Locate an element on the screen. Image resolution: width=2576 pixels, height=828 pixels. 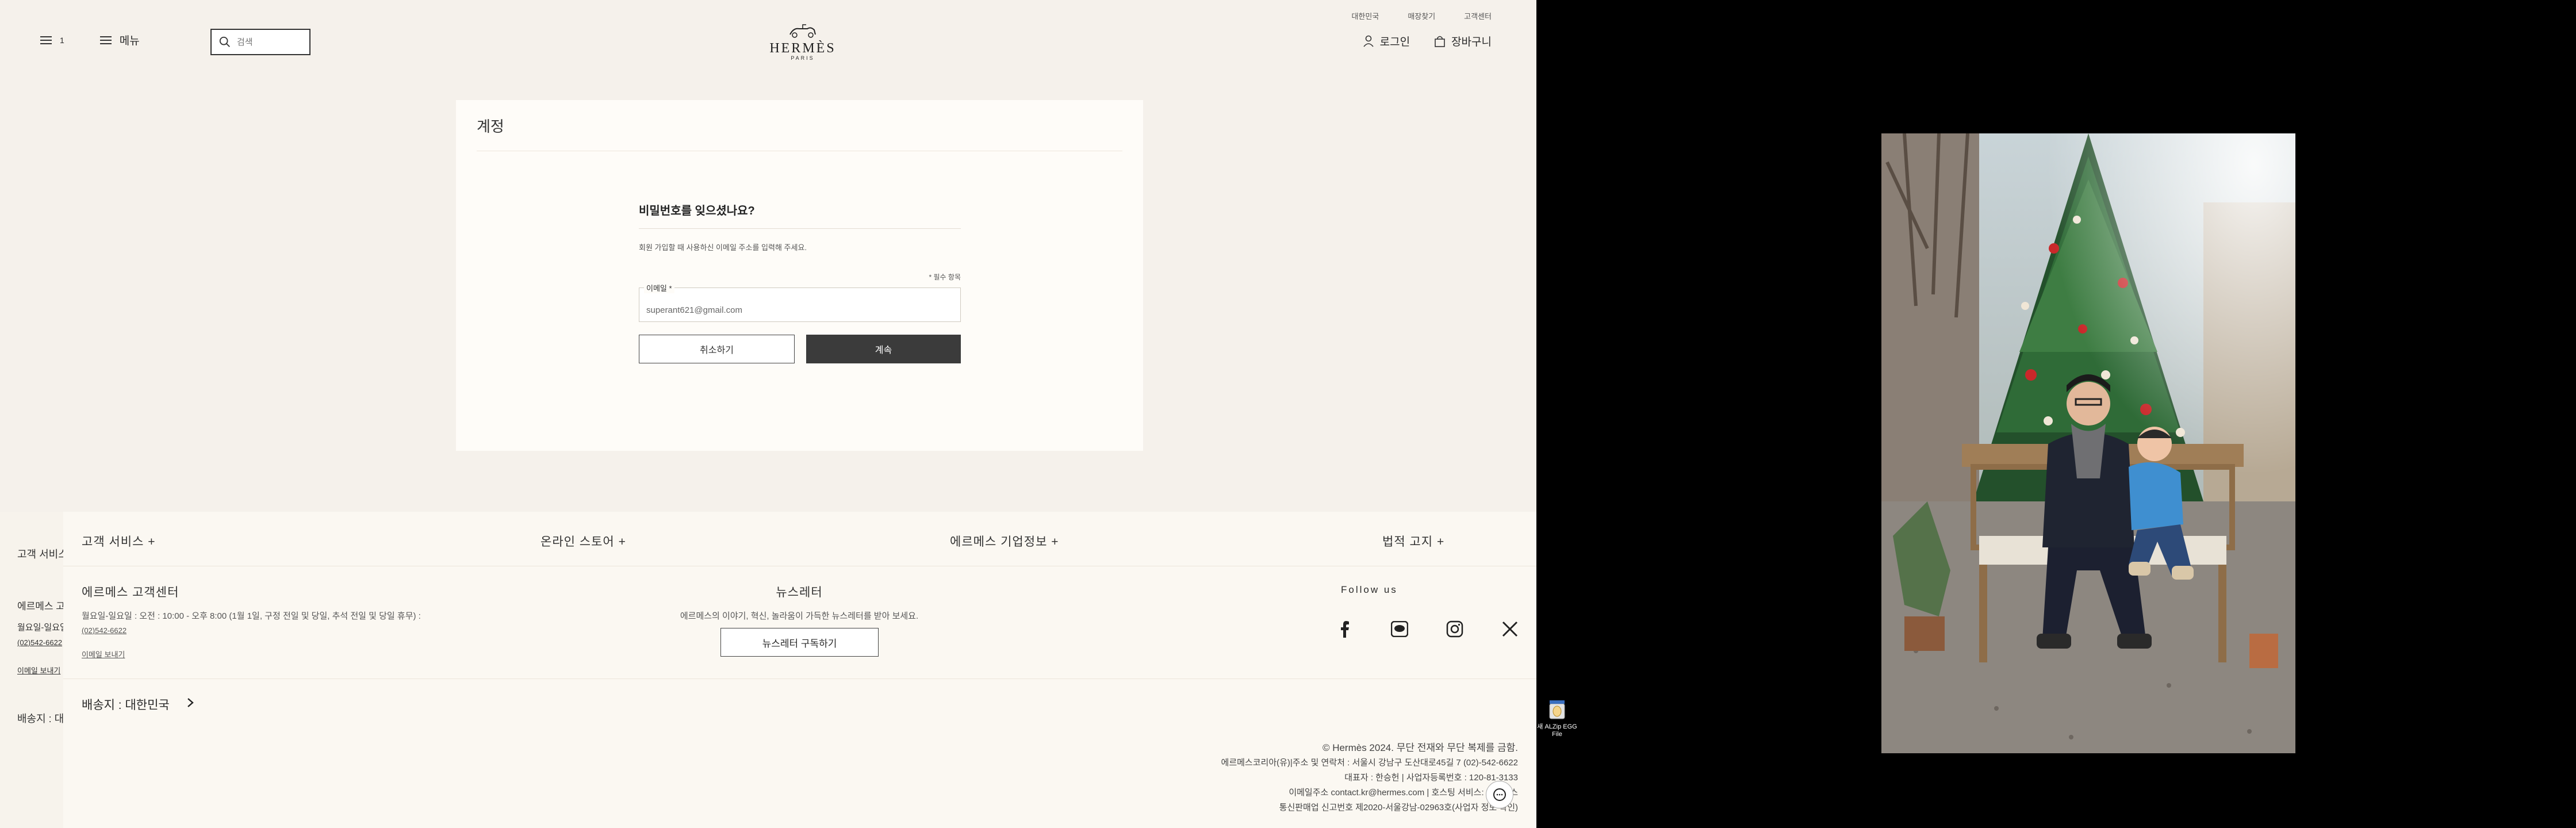
sidebar-toggle-button: 1 is located at coordinates (52, 40).